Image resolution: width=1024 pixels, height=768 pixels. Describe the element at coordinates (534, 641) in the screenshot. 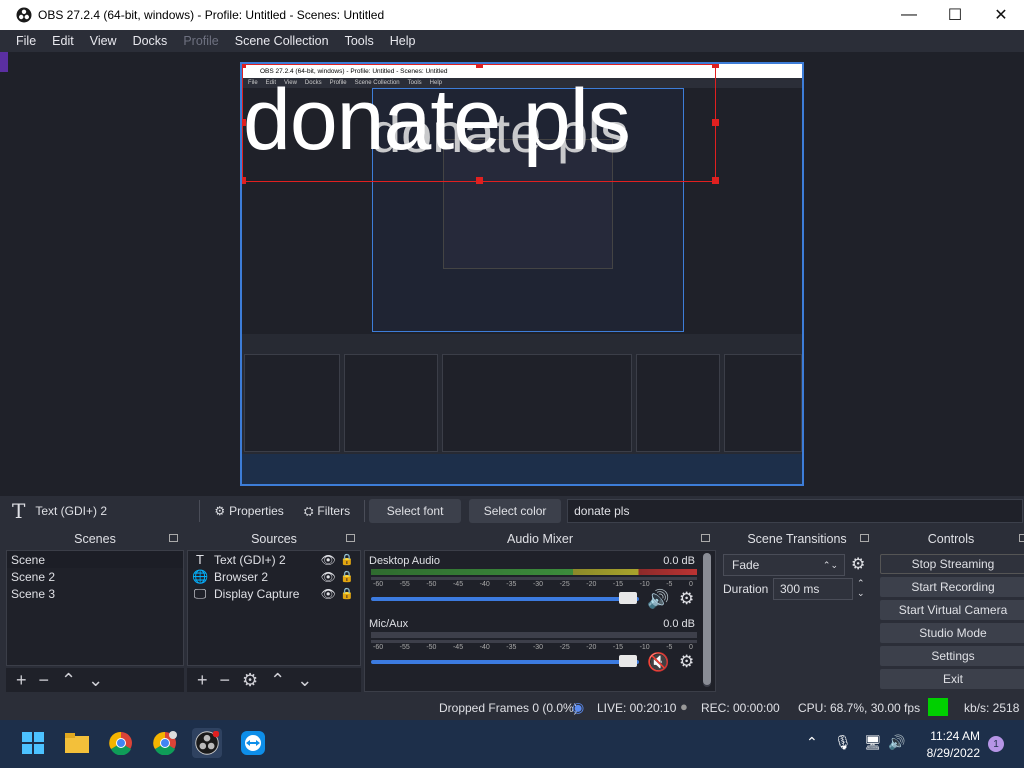

I see `volume-meter-secondary` at that location.